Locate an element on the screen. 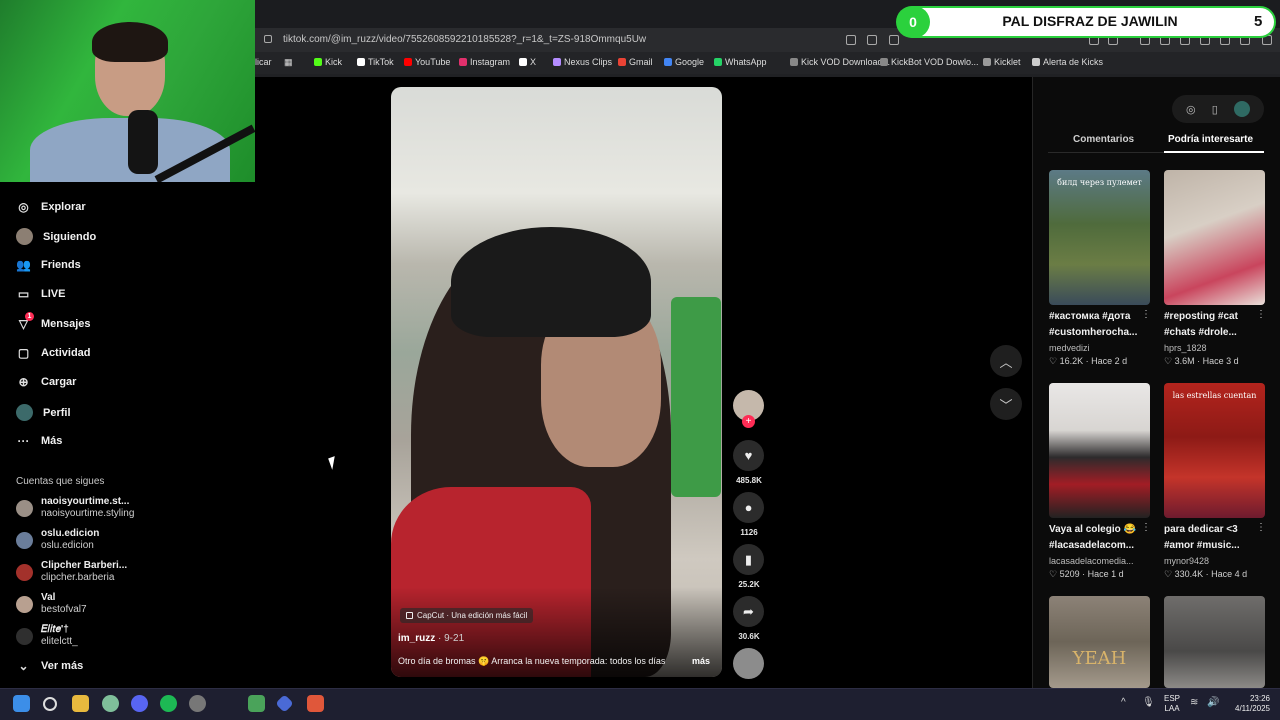 The width and height of the screenshot is (1280, 720). thumbnail-overlay-text: билд через пулемет is located at coordinates (1099, 182).